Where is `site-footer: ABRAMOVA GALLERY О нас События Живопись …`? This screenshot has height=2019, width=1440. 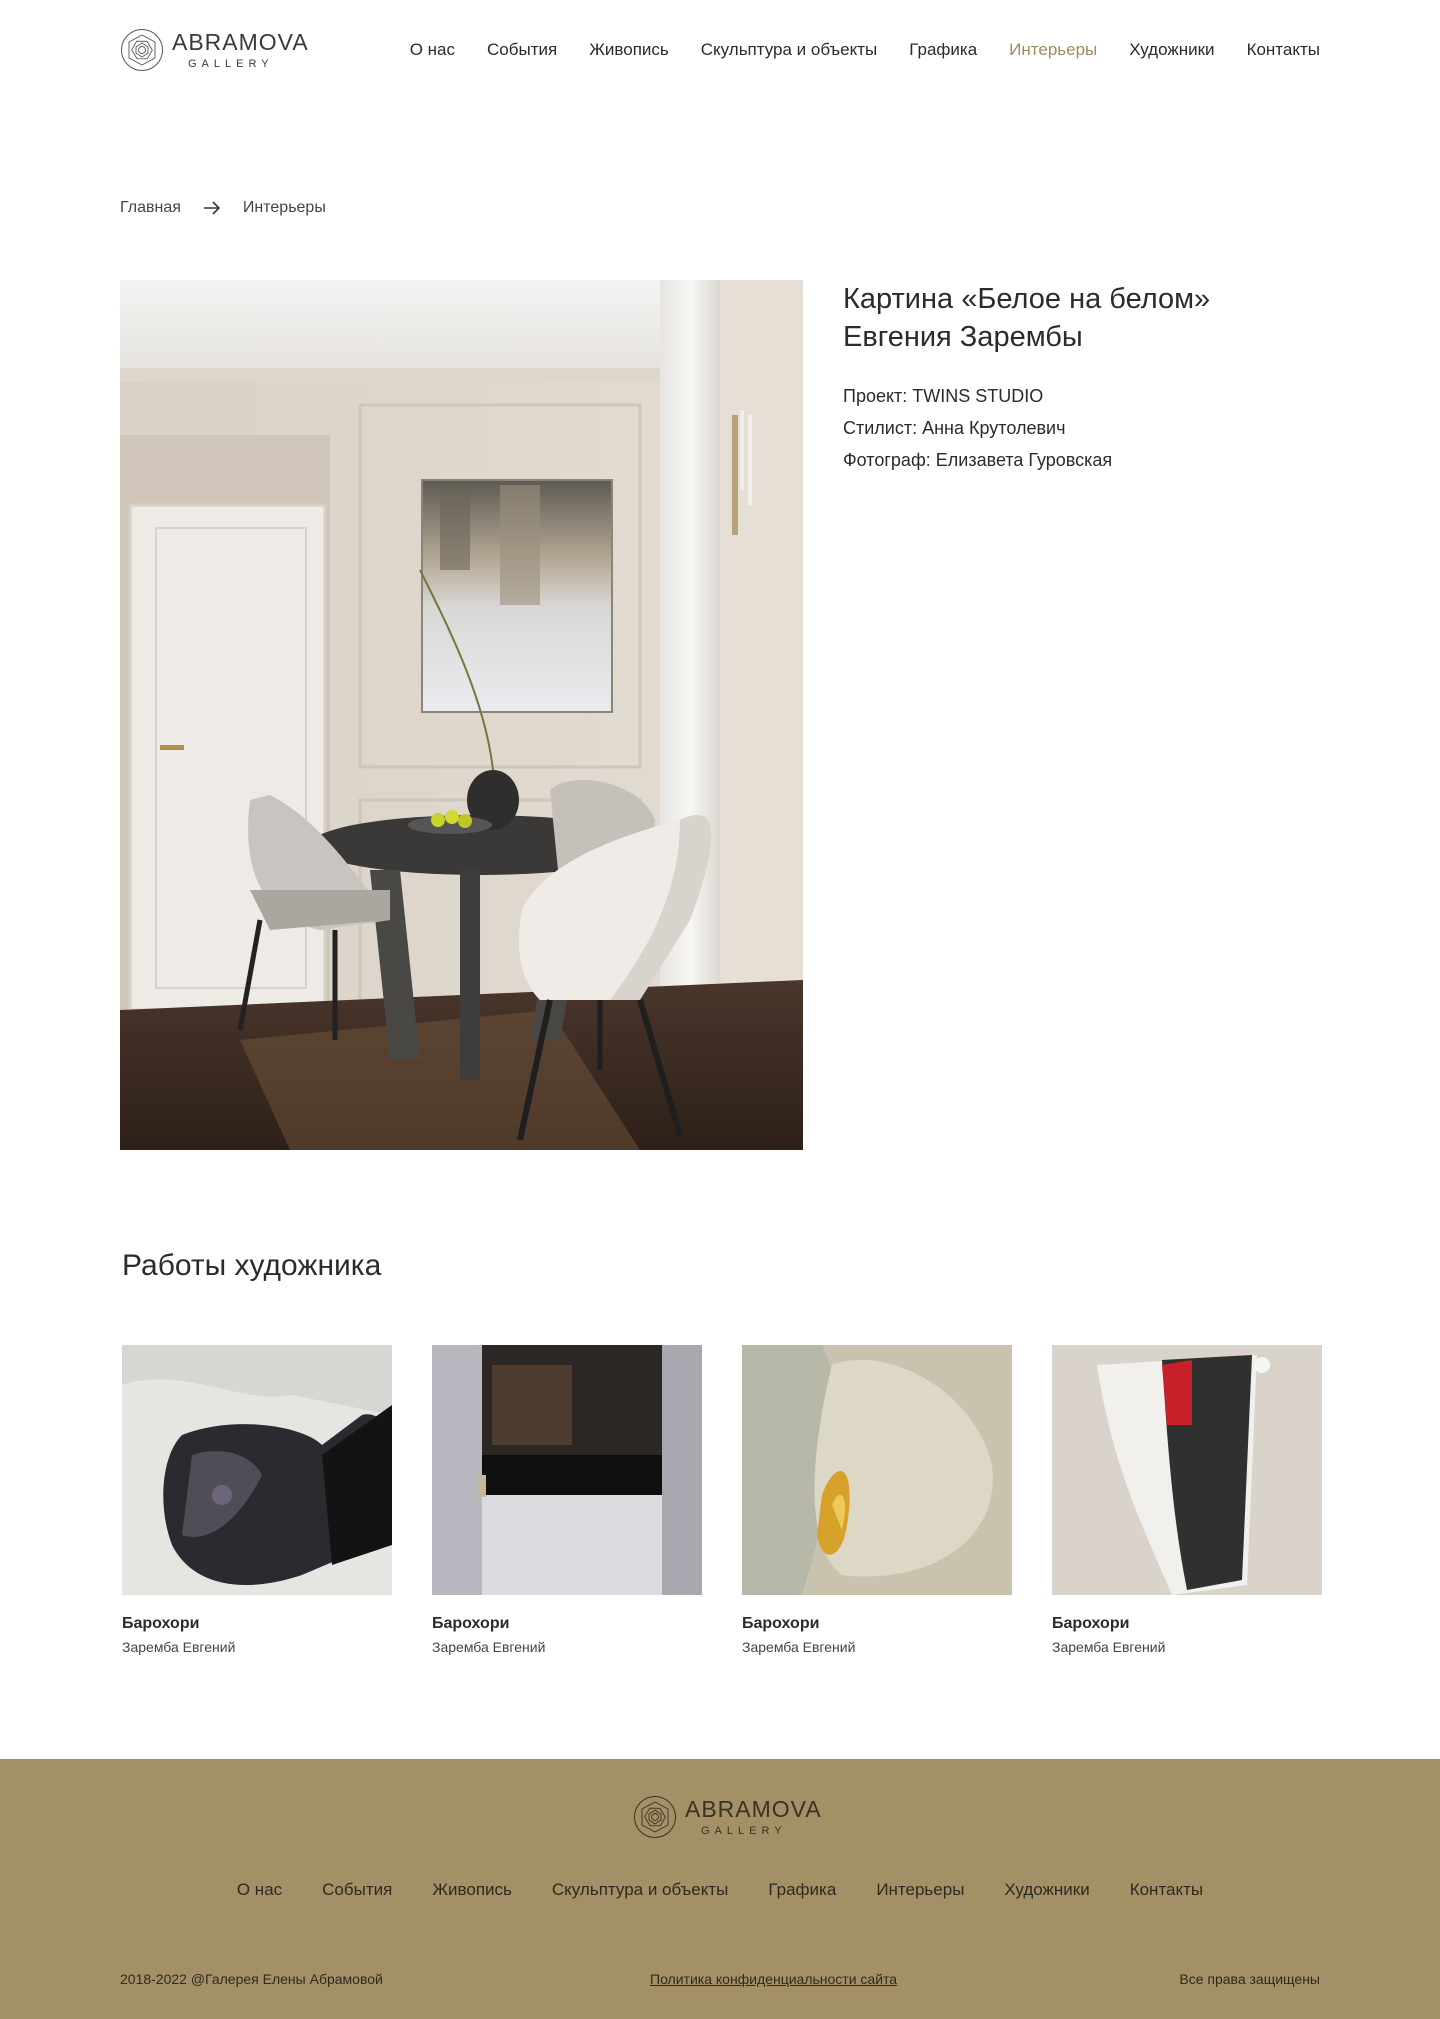
site-footer: ABRAMOVA GALLERY О нас События Живопись … is located at coordinates (720, 1889).